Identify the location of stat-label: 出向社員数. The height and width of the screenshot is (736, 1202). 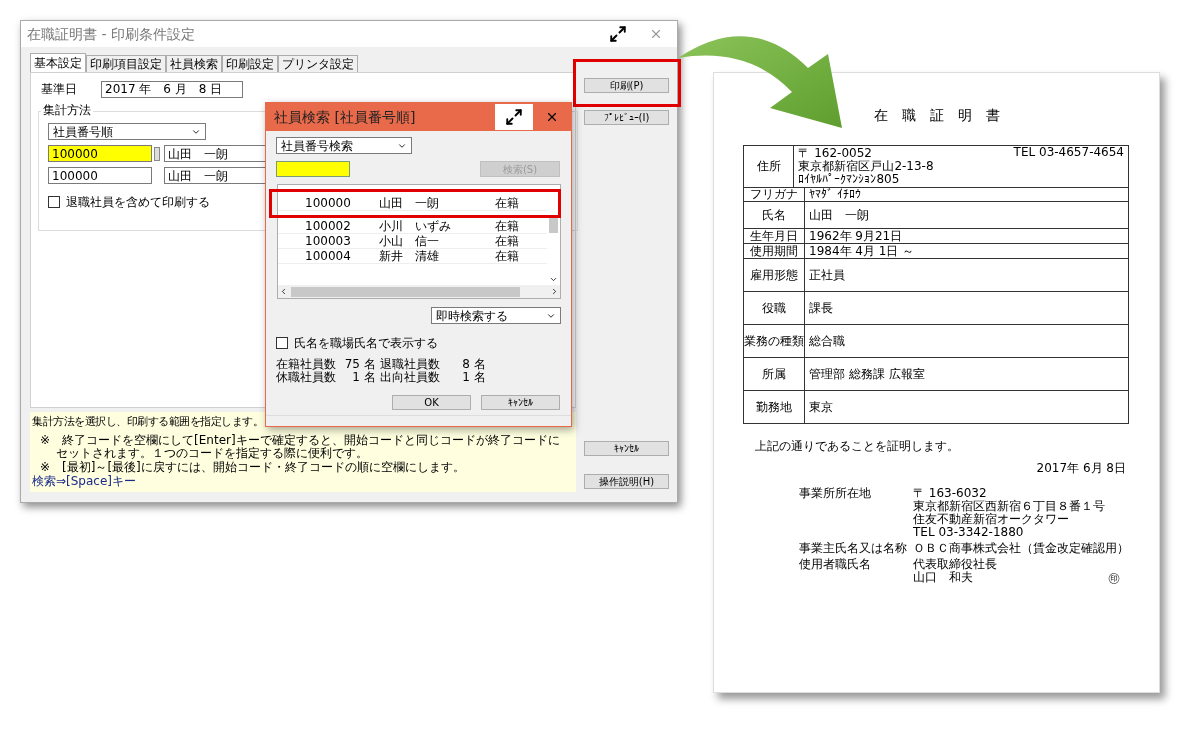
(410, 377).